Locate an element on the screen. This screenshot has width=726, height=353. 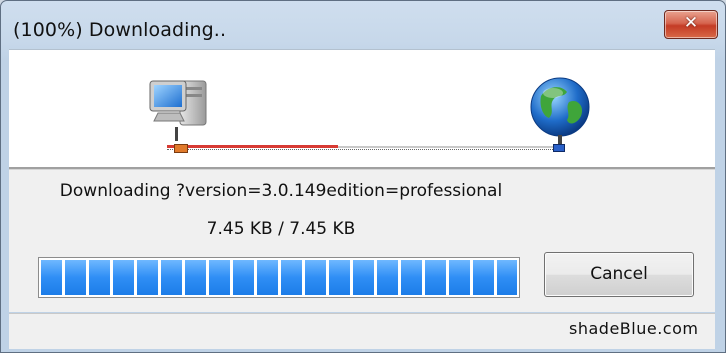
globe-icon is located at coordinates (560, 110).